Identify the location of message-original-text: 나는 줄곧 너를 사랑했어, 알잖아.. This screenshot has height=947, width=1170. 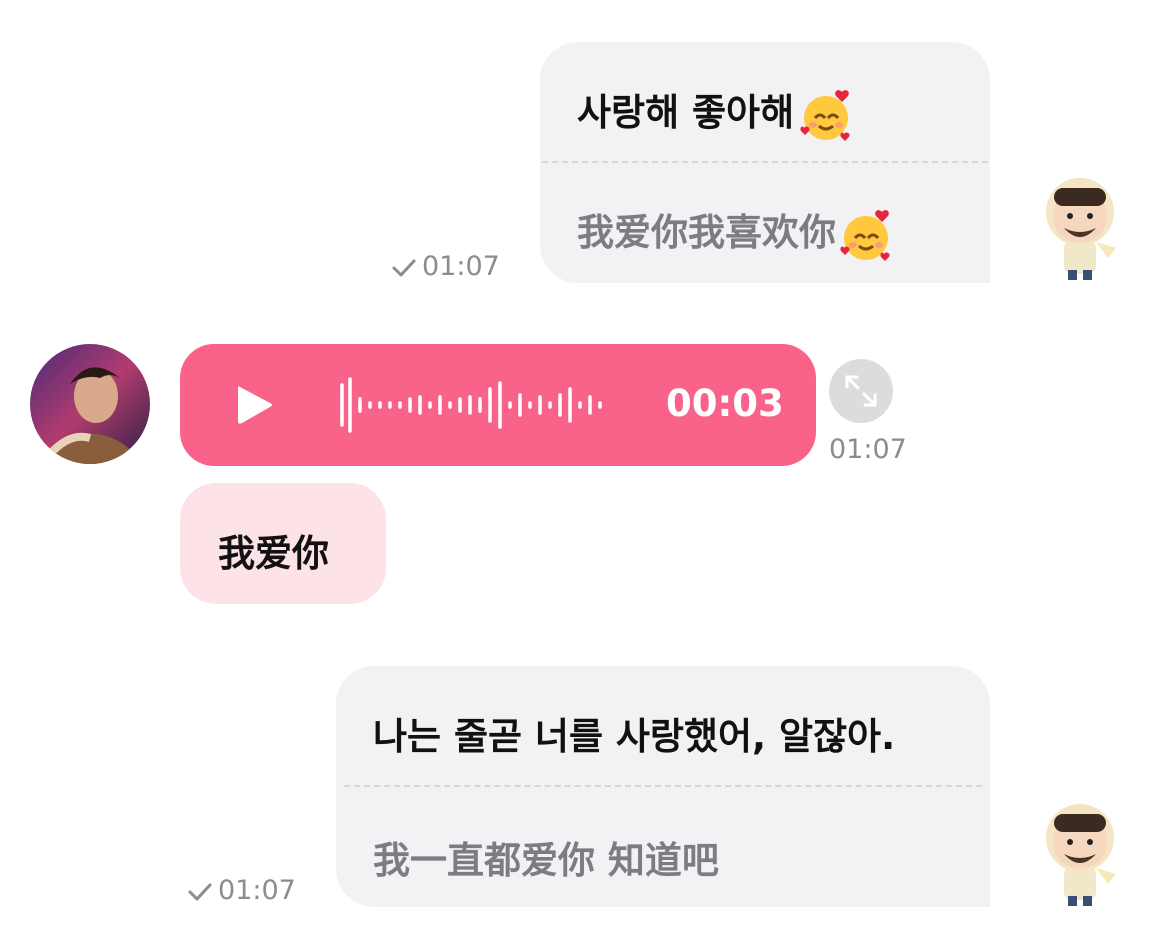
(634, 736).